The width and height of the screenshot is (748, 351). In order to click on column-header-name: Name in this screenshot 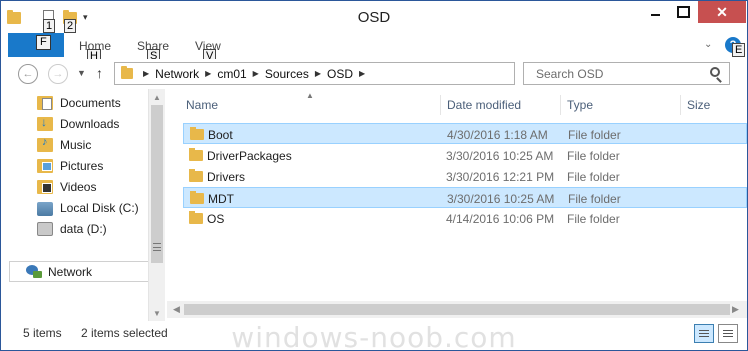, I will do `click(202, 105)`.